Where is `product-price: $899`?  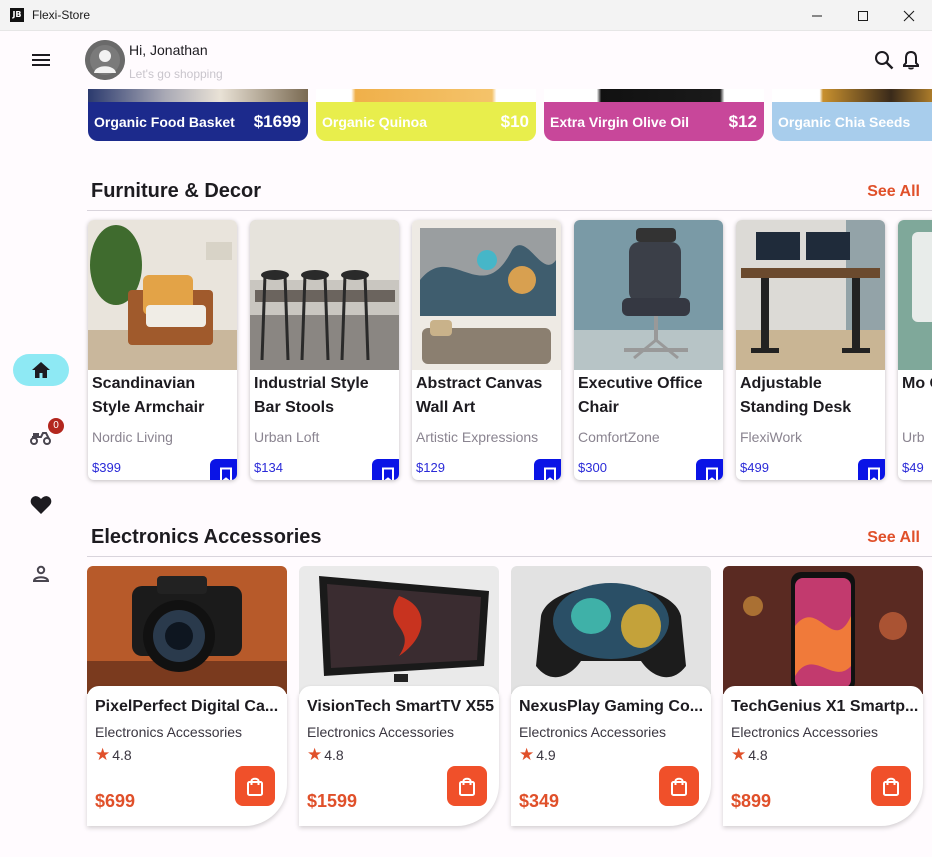
product-price: $899 is located at coordinates (751, 801).